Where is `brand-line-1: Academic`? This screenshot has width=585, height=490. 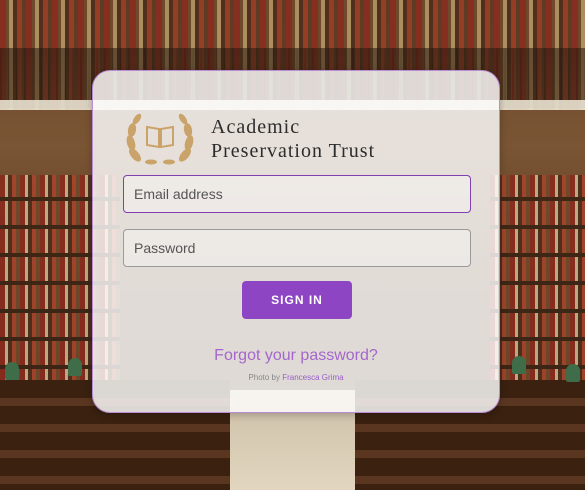
brand-line-1: Academic is located at coordinates (256, 127).